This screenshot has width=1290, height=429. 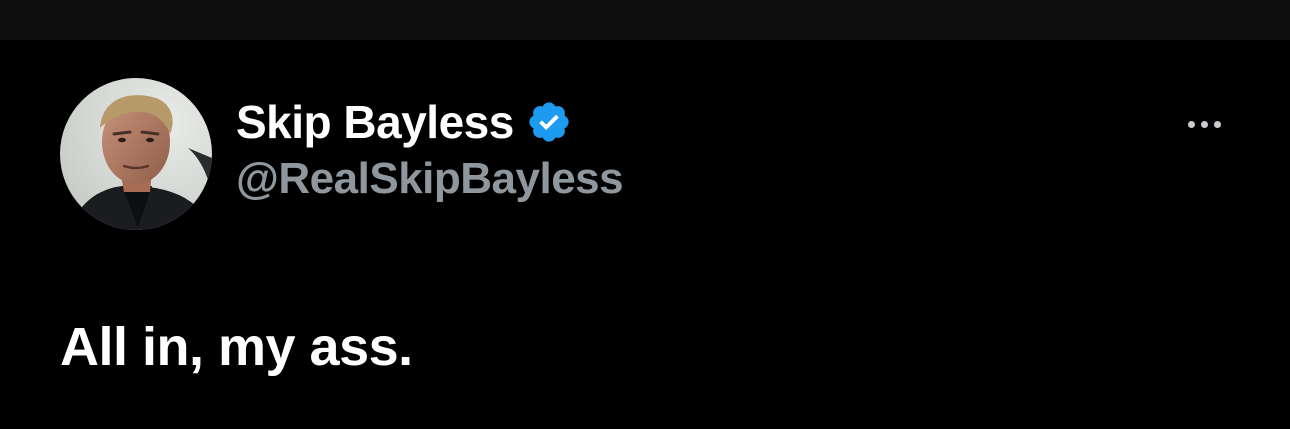 I want to click on avatar-photo, so click(x=136, y=154).